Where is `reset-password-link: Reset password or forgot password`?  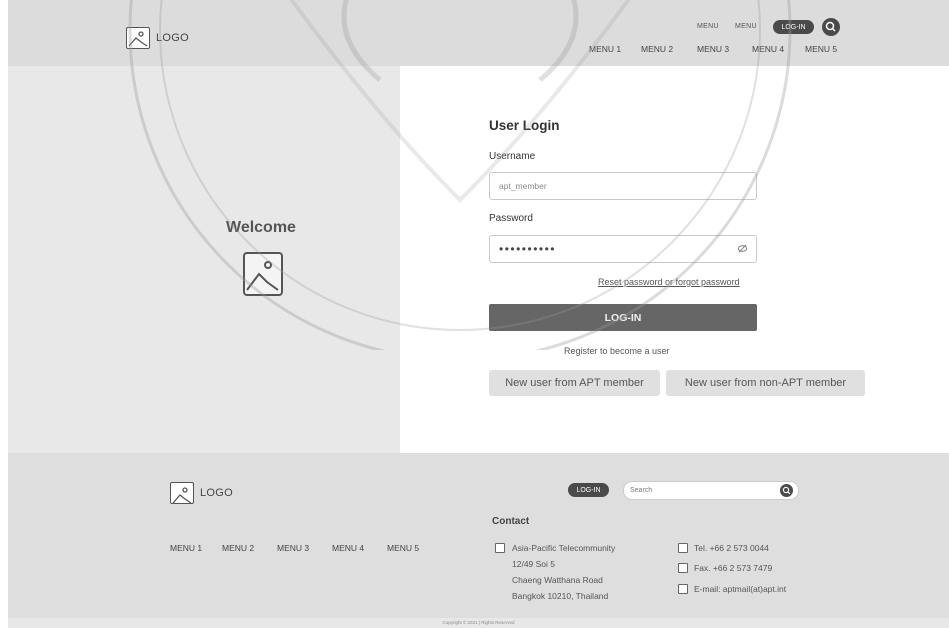 reset-password-link: Reset password or forgot password is located at coordinates (669, 282).